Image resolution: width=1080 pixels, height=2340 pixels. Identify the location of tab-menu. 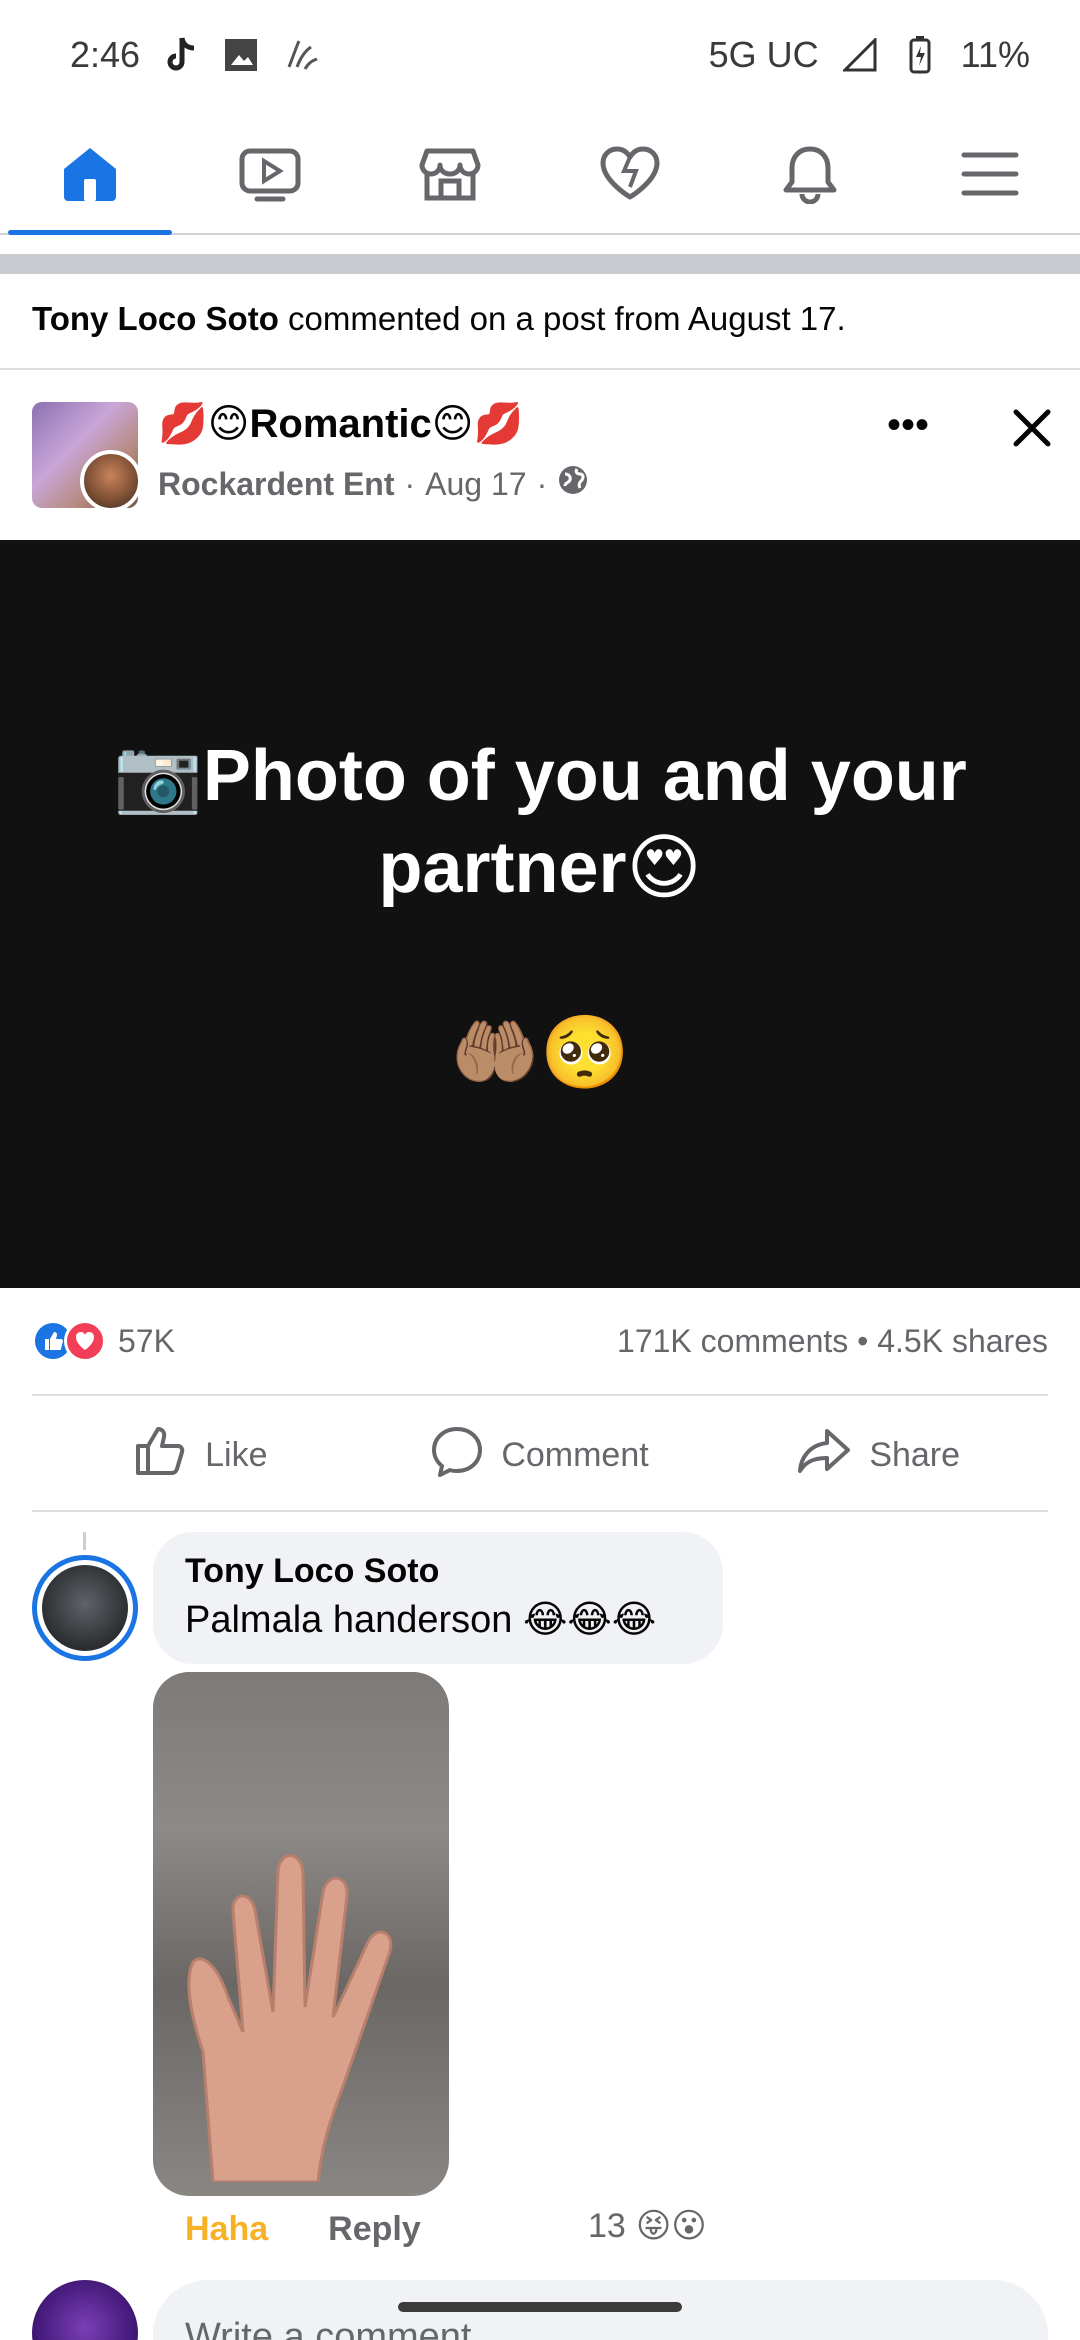
(990, 176).